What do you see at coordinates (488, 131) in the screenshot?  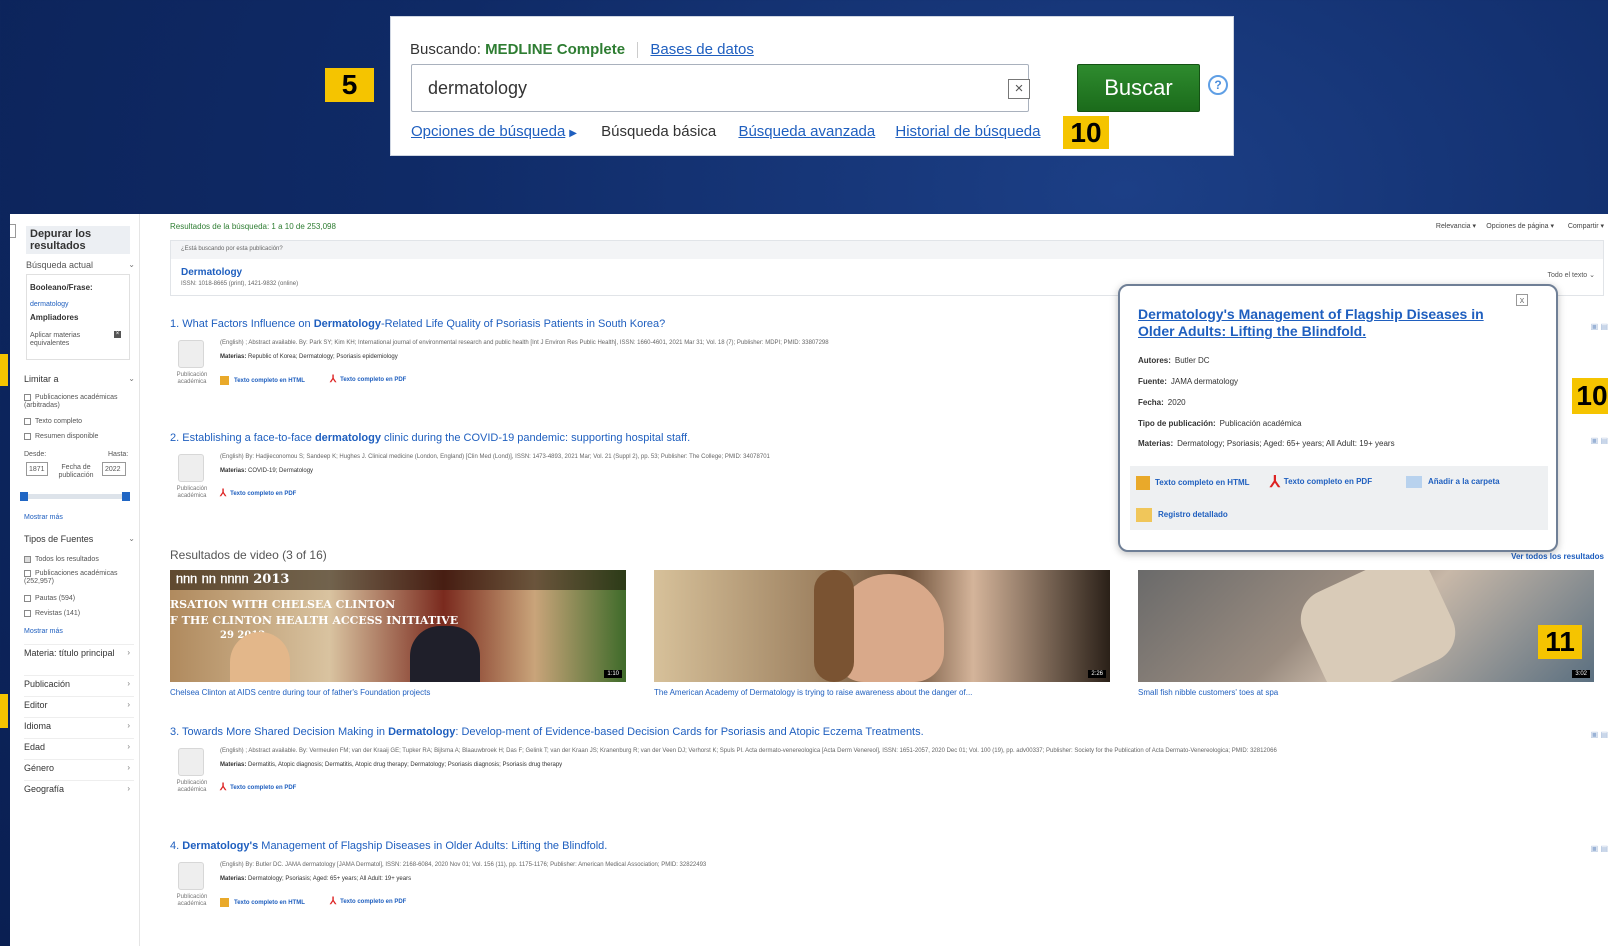 I see `search-options-link: Opciones de búsqueda` at bounding box center [488, 131].